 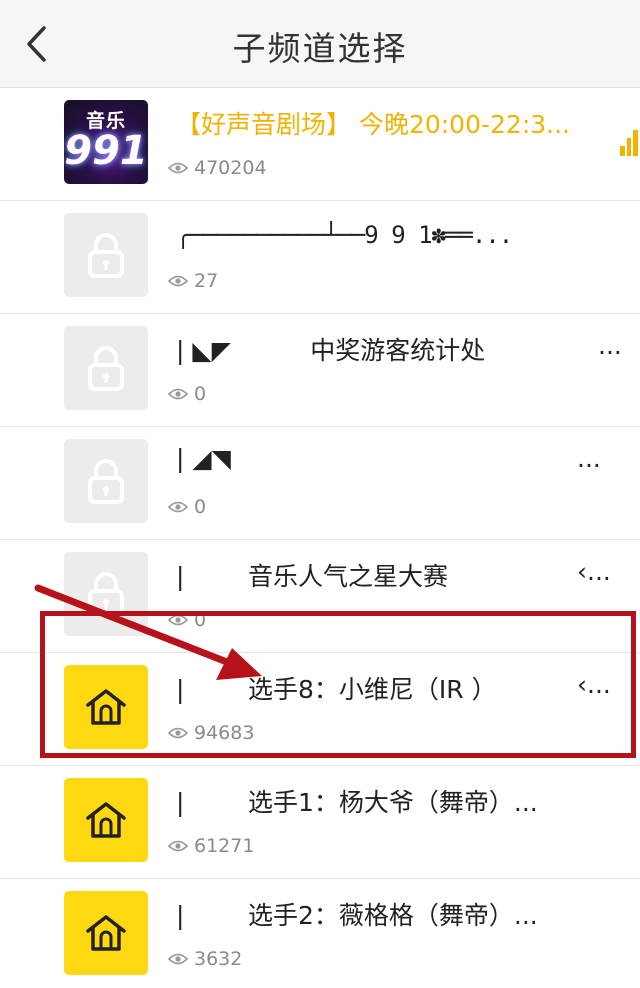 What do you see at coordinates (320, 933) in the screenshot?
I see `channel-row-7: | 选手2：薇格格（舞帝）... 3632` at bounding box center [320, 933].